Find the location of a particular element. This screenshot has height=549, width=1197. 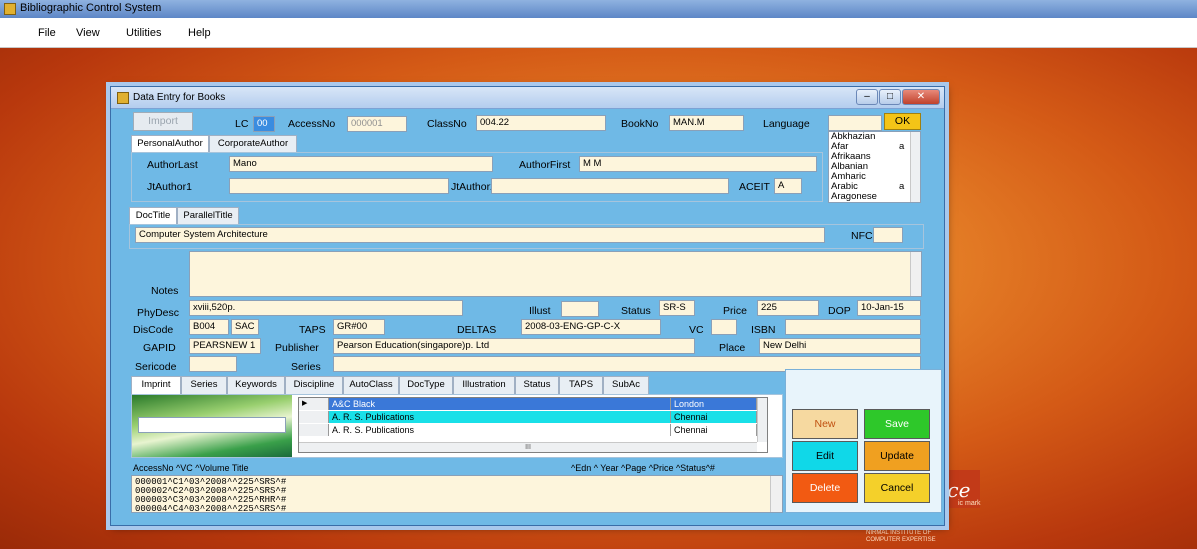

tab-autoclass: AutoClass is located at coordinates (371, 385).